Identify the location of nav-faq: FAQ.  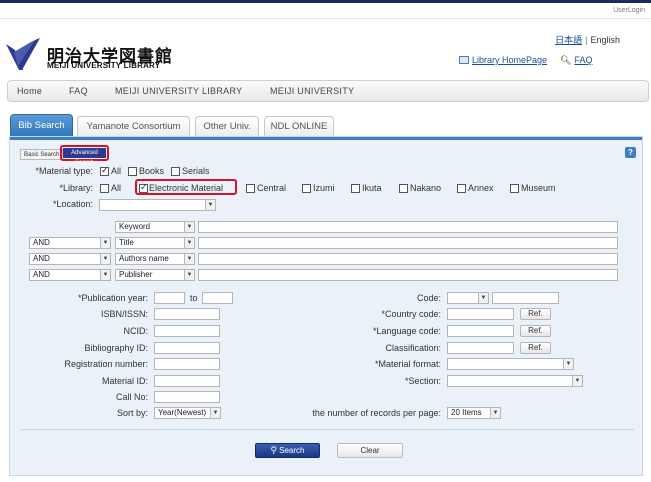
(78, 91).